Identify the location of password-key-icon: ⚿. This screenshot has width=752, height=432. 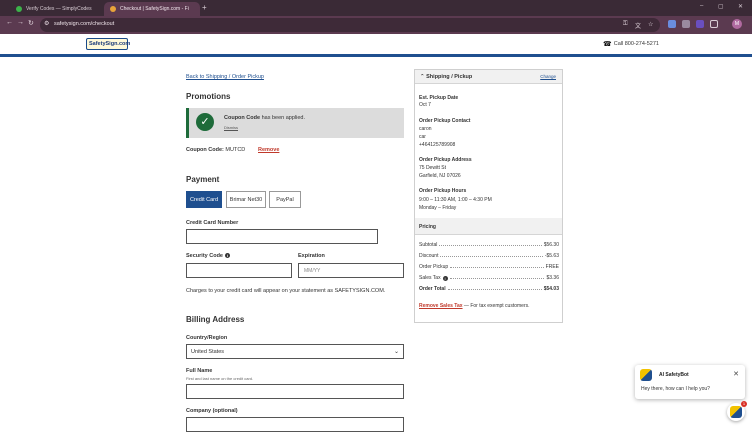
(625, 24).